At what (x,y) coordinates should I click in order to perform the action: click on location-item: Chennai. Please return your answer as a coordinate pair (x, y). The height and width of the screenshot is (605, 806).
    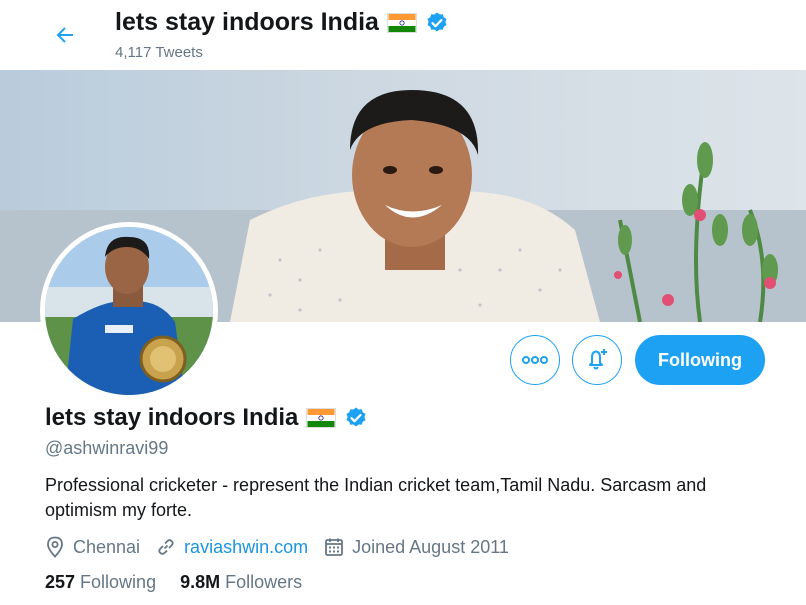
    Looking at the image, I should click on (92, 547).